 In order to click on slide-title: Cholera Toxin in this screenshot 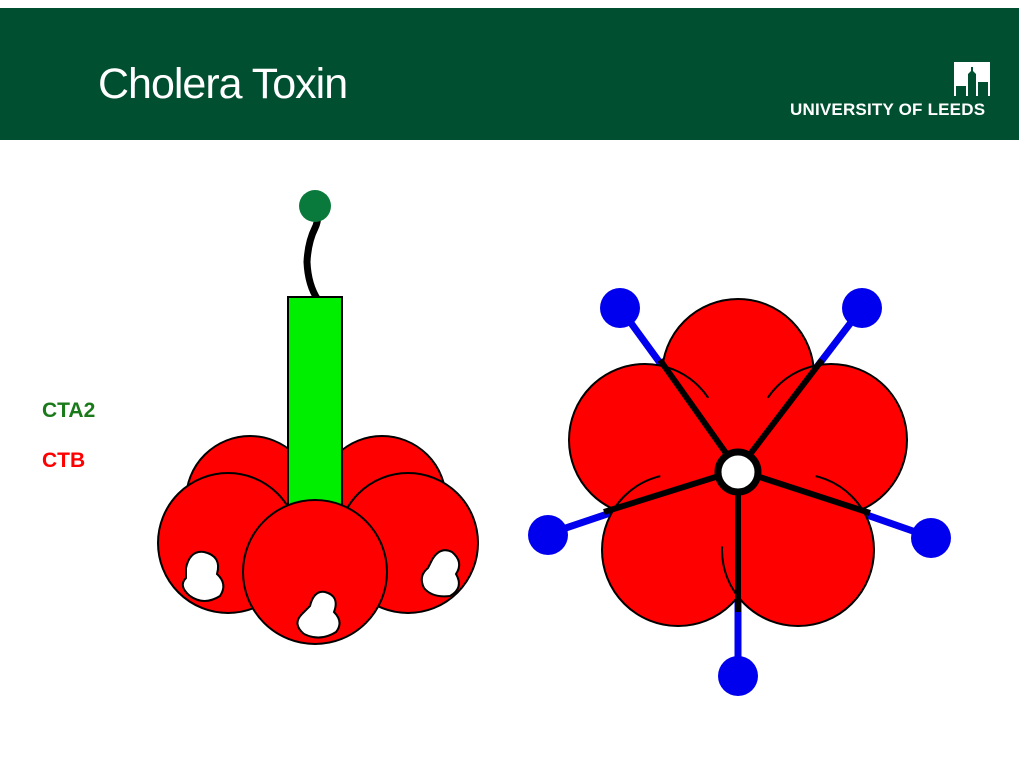, I will do `click(223, 84)`.